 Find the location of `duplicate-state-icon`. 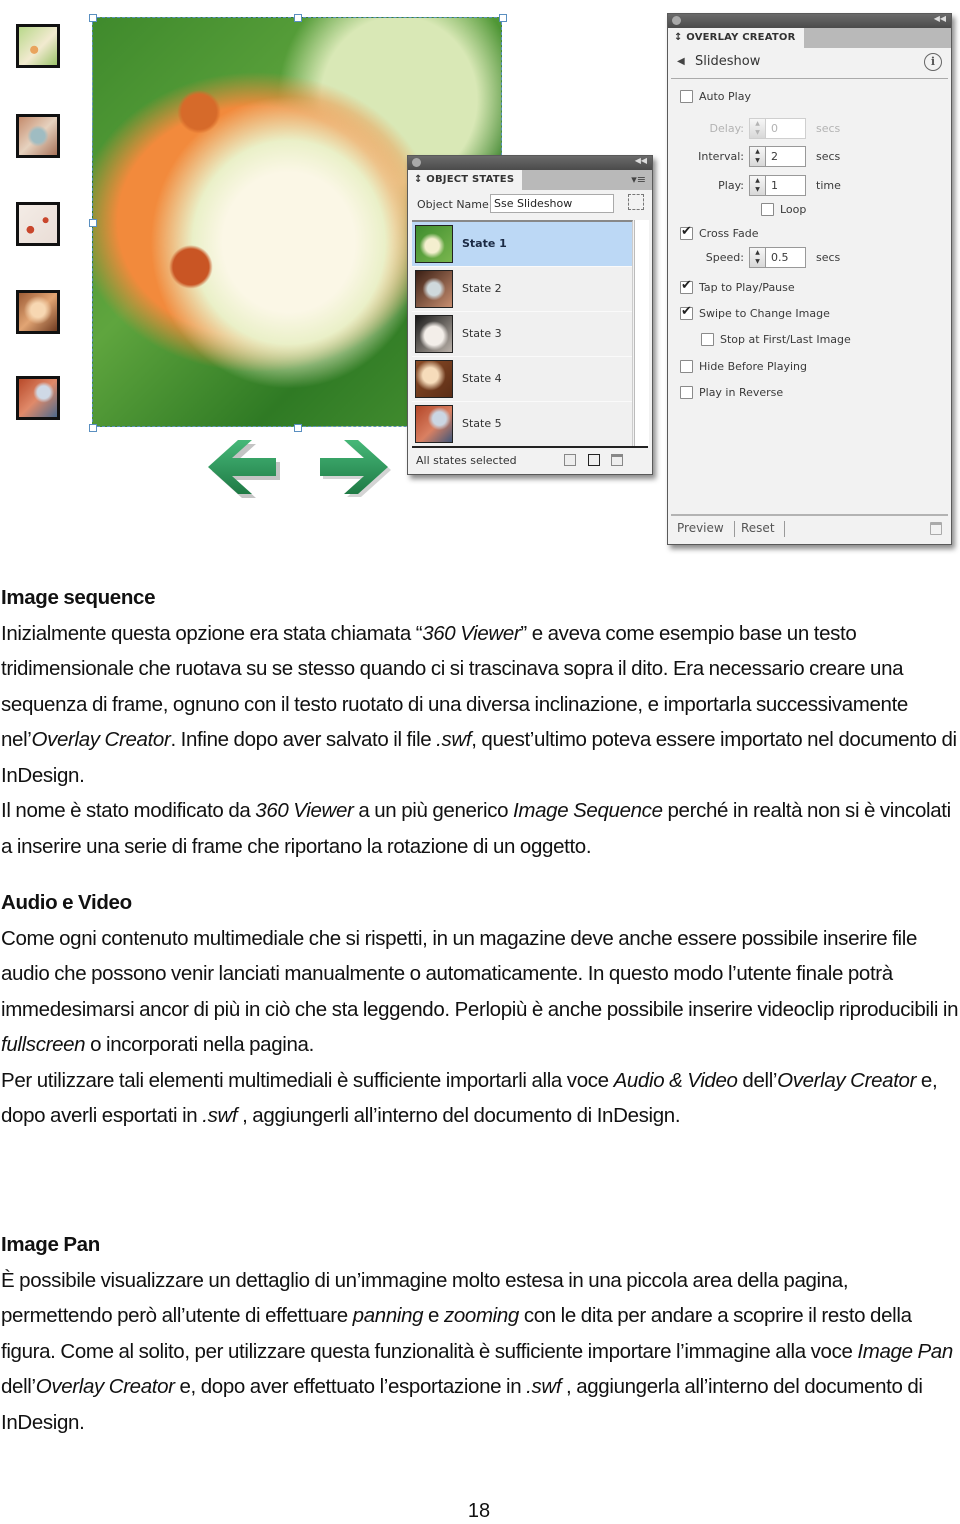

duplicate-state-icon is located at coordinates (594, 460).